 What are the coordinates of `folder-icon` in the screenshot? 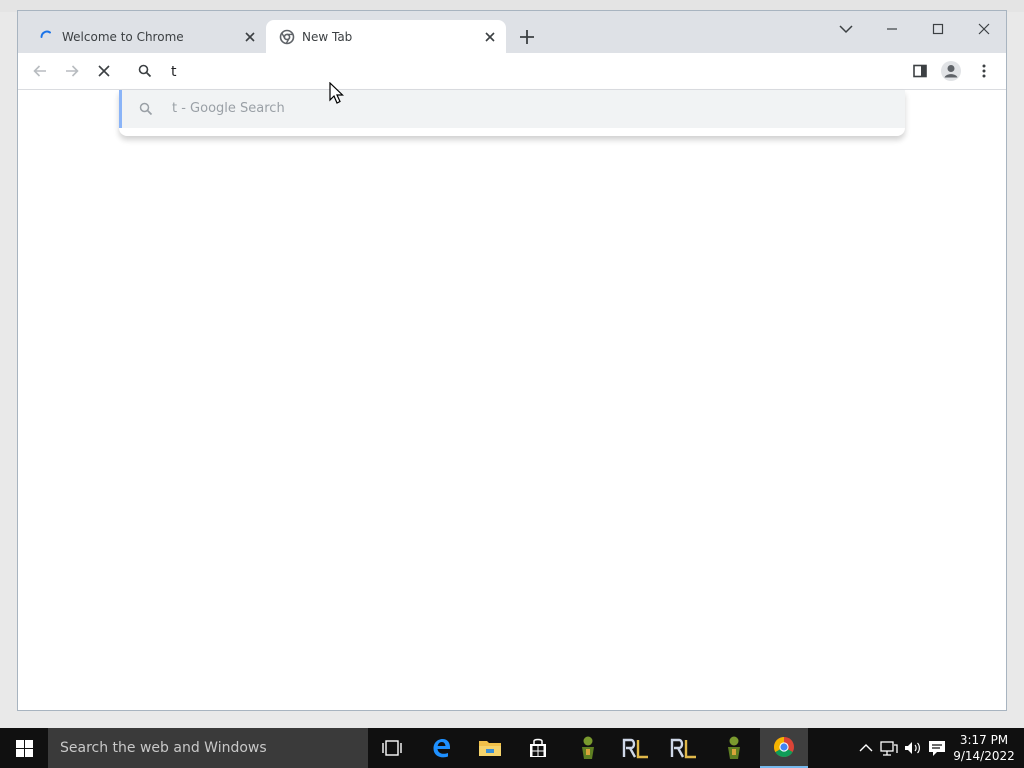 It's located at (490, 748).